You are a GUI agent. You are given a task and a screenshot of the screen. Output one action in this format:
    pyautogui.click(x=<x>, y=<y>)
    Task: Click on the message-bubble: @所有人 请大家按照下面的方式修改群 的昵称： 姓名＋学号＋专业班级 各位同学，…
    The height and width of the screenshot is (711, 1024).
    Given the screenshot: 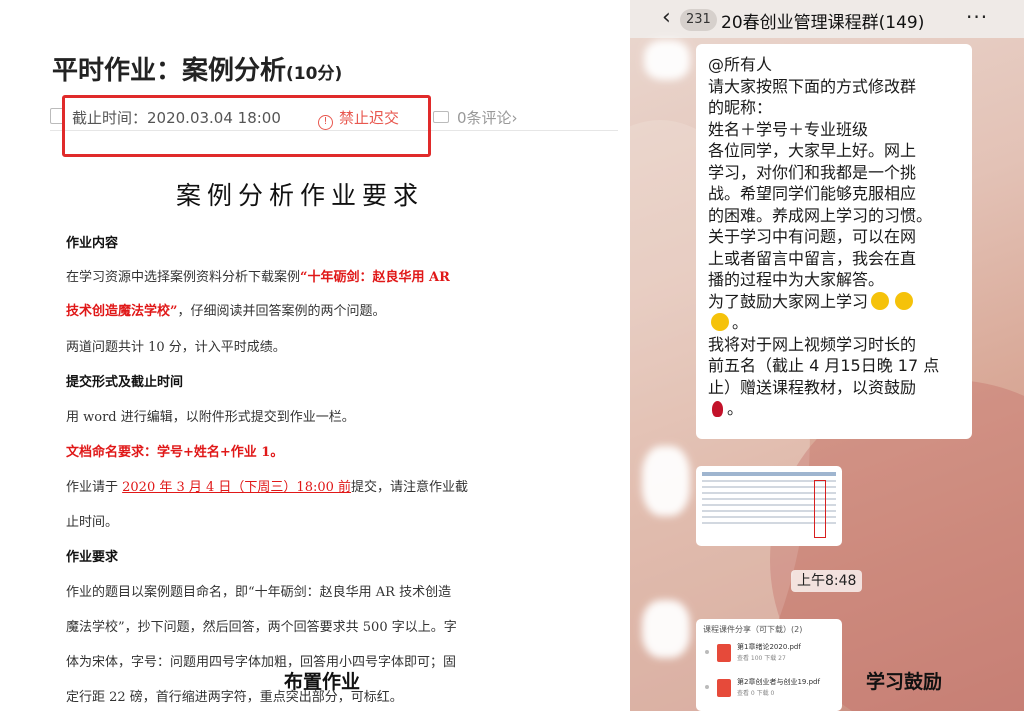 What is the action you would take?
    pyautogui.click(x=834, y=241)
    